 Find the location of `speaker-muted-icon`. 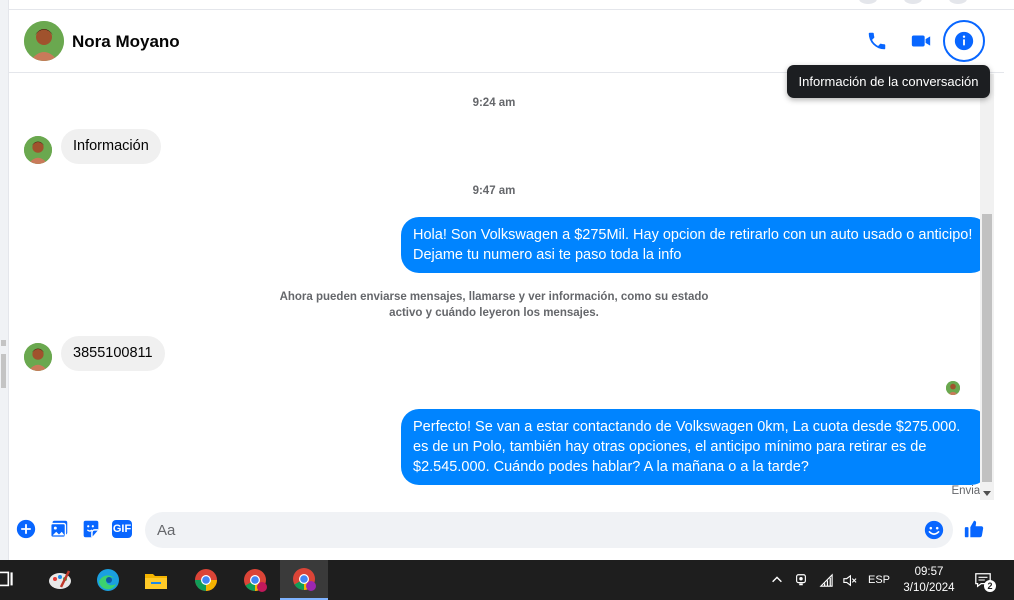

speaker-muted-icon is located at coordinates (849, 580).